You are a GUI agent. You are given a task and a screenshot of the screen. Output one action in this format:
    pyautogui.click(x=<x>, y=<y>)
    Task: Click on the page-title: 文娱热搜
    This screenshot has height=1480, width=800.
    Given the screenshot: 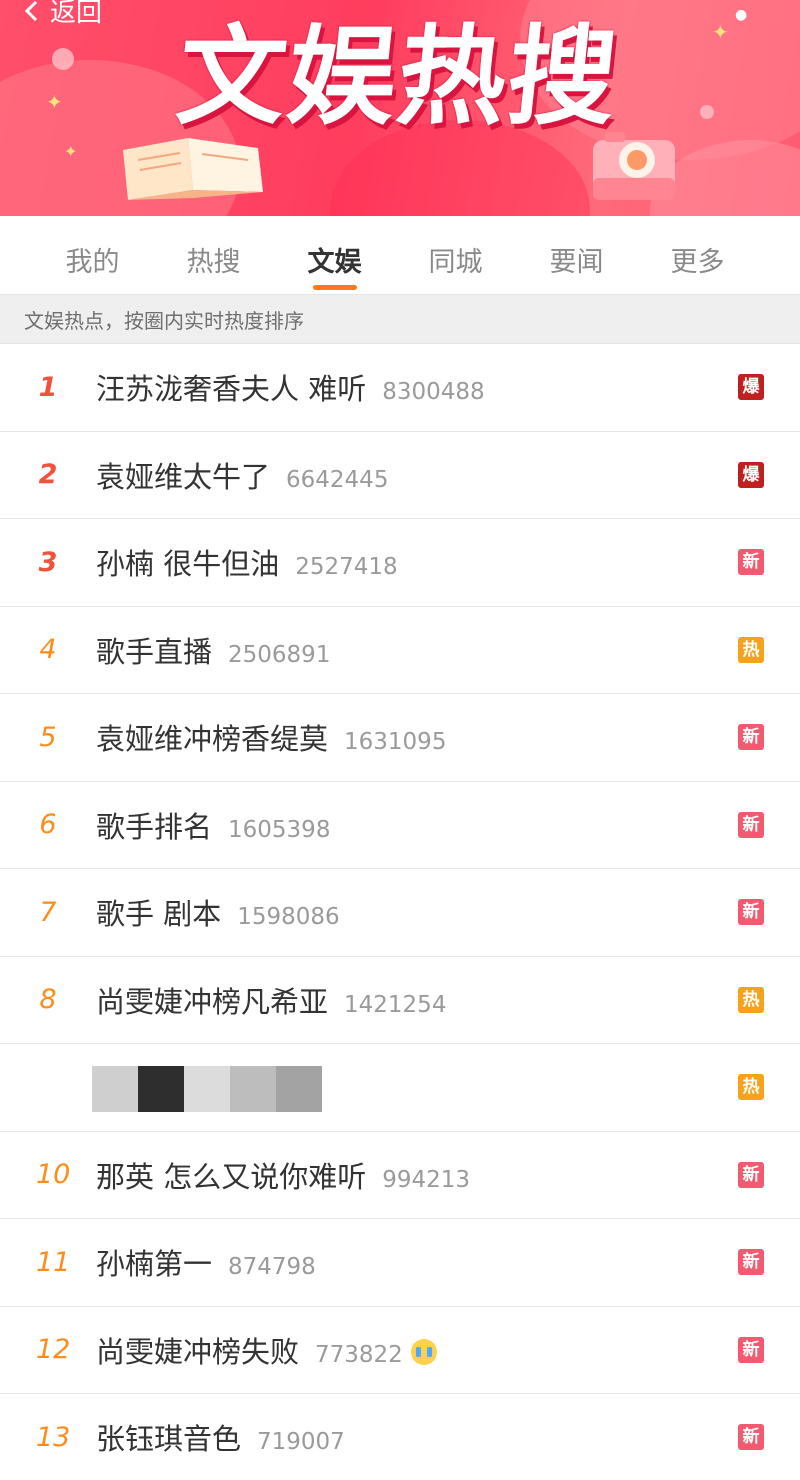 What is the action you would take?
    pyautogui.click(x=398, y=77)
    